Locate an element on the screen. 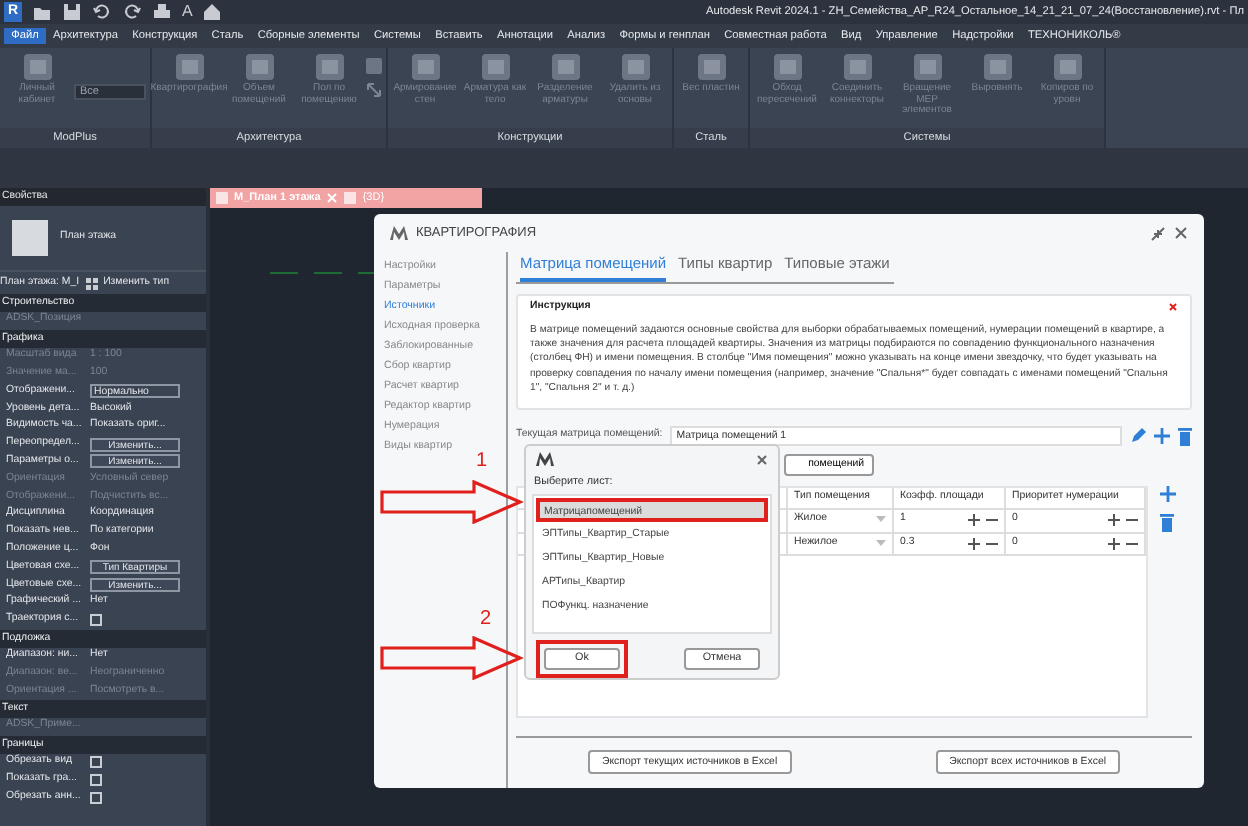  save-icon is located at coordinates (72, 12).